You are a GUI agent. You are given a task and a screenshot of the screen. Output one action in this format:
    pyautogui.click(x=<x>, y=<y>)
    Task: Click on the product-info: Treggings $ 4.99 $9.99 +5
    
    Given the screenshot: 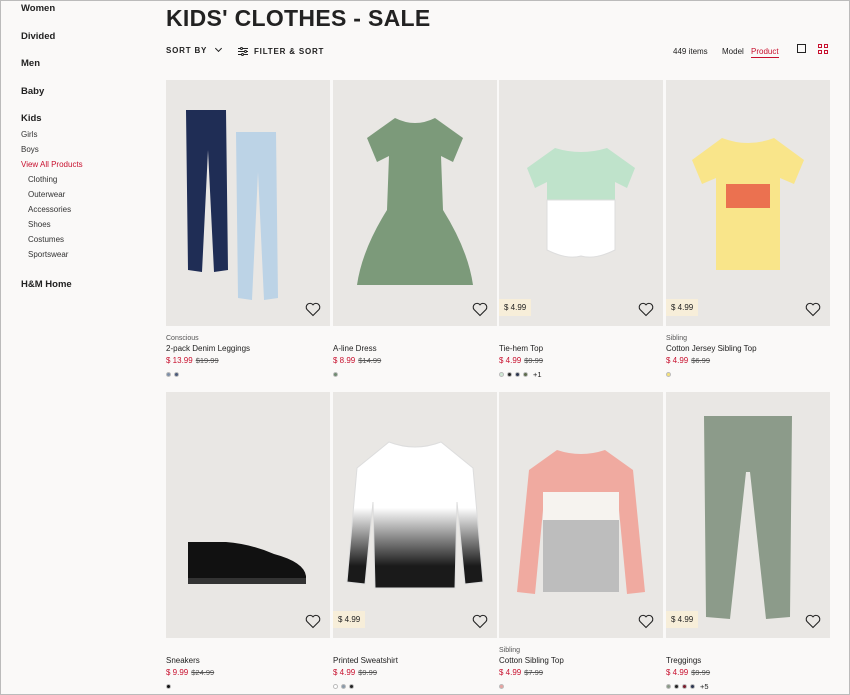 What is the action you would take?
    pyautogui.click(x=748, y=668)
    